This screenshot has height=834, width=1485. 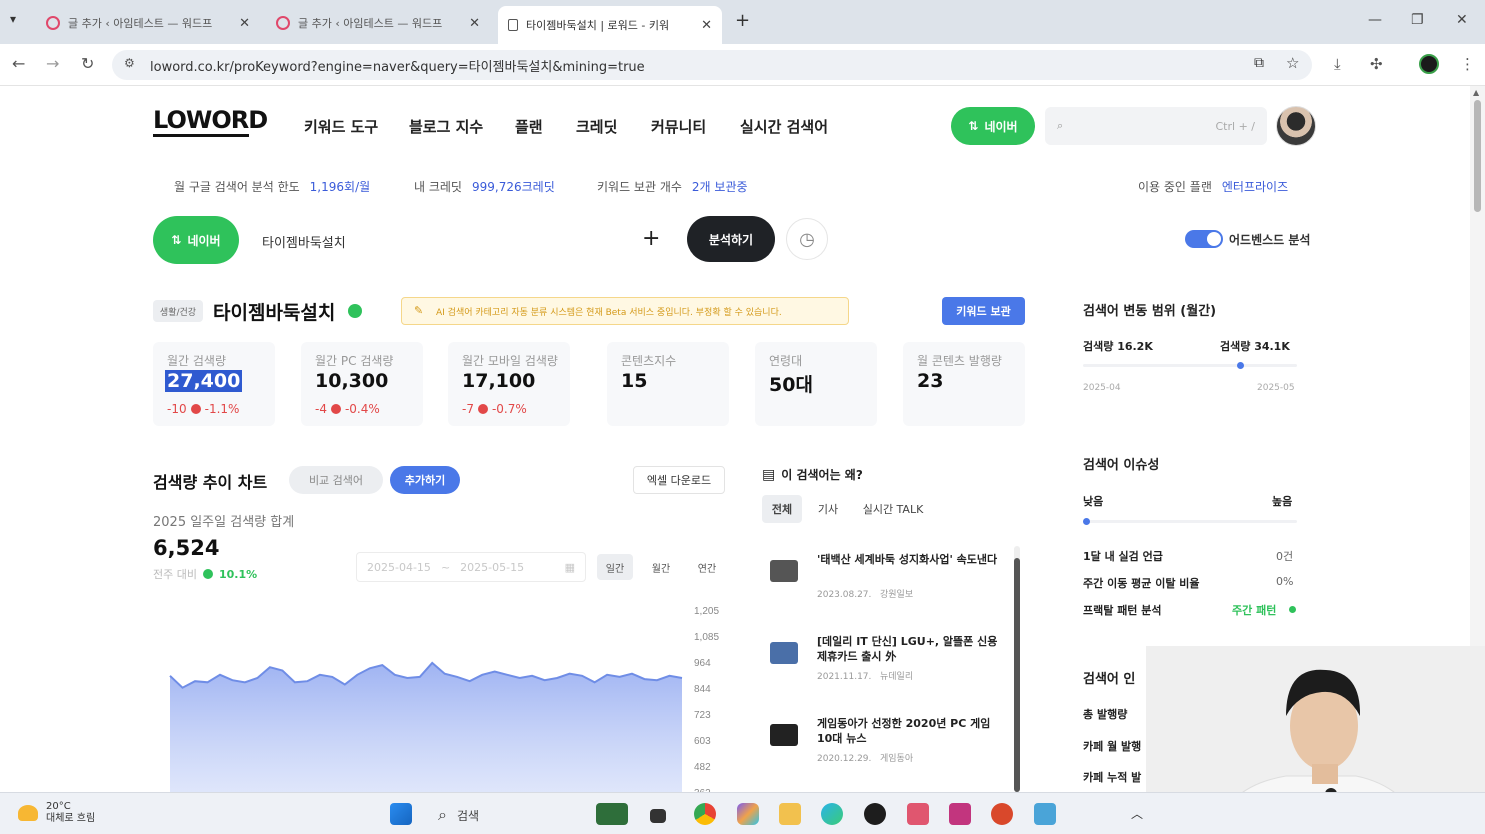 I want to click on y-tick-label: 844, so click(x=702, y=689).